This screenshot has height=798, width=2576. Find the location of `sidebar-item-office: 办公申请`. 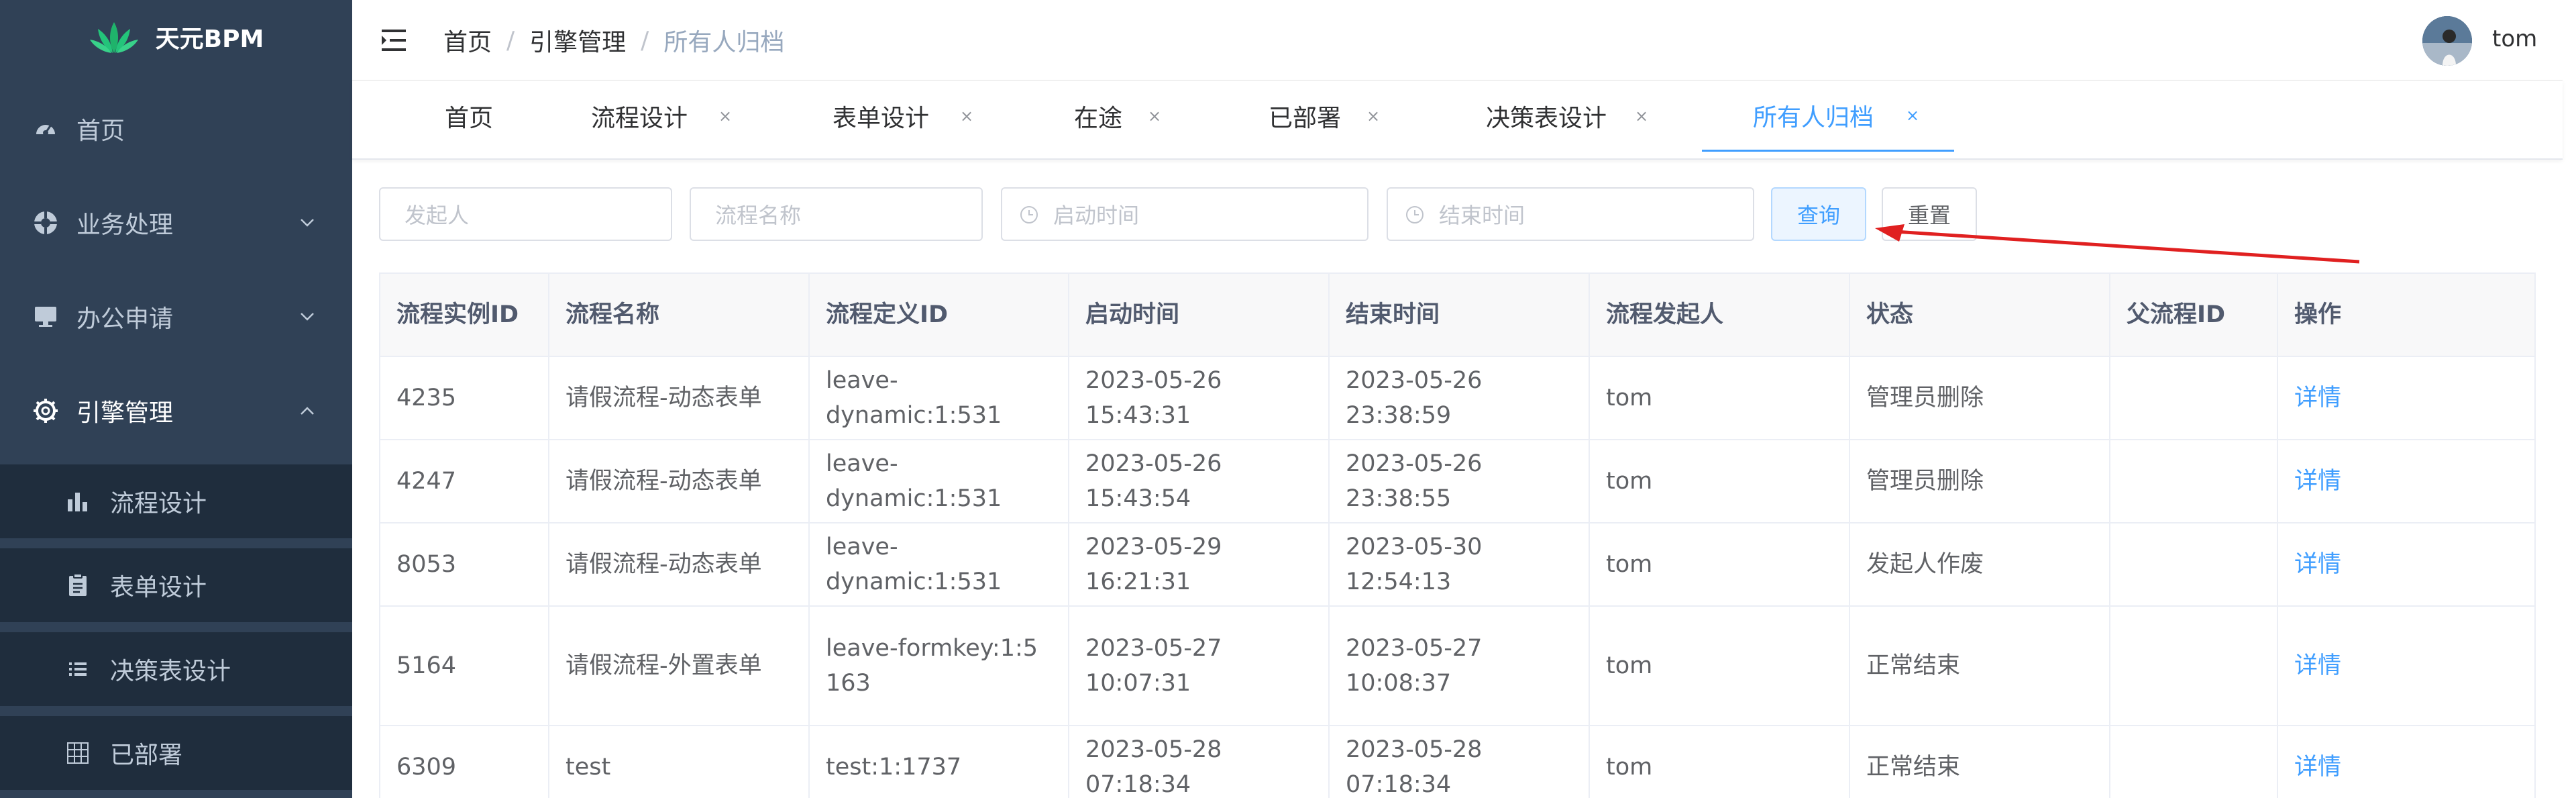

sidebar-item-office: 办公申请 is located at coordinates (176, 316).